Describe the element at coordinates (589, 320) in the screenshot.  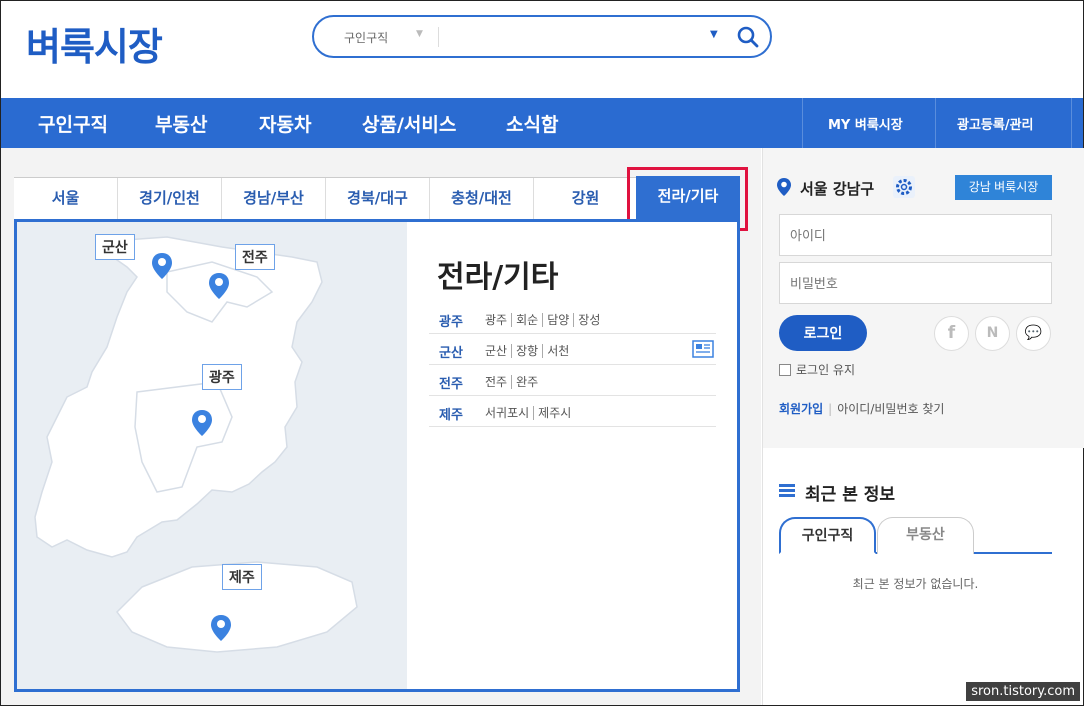
I see `city-link: 장성` at that location.